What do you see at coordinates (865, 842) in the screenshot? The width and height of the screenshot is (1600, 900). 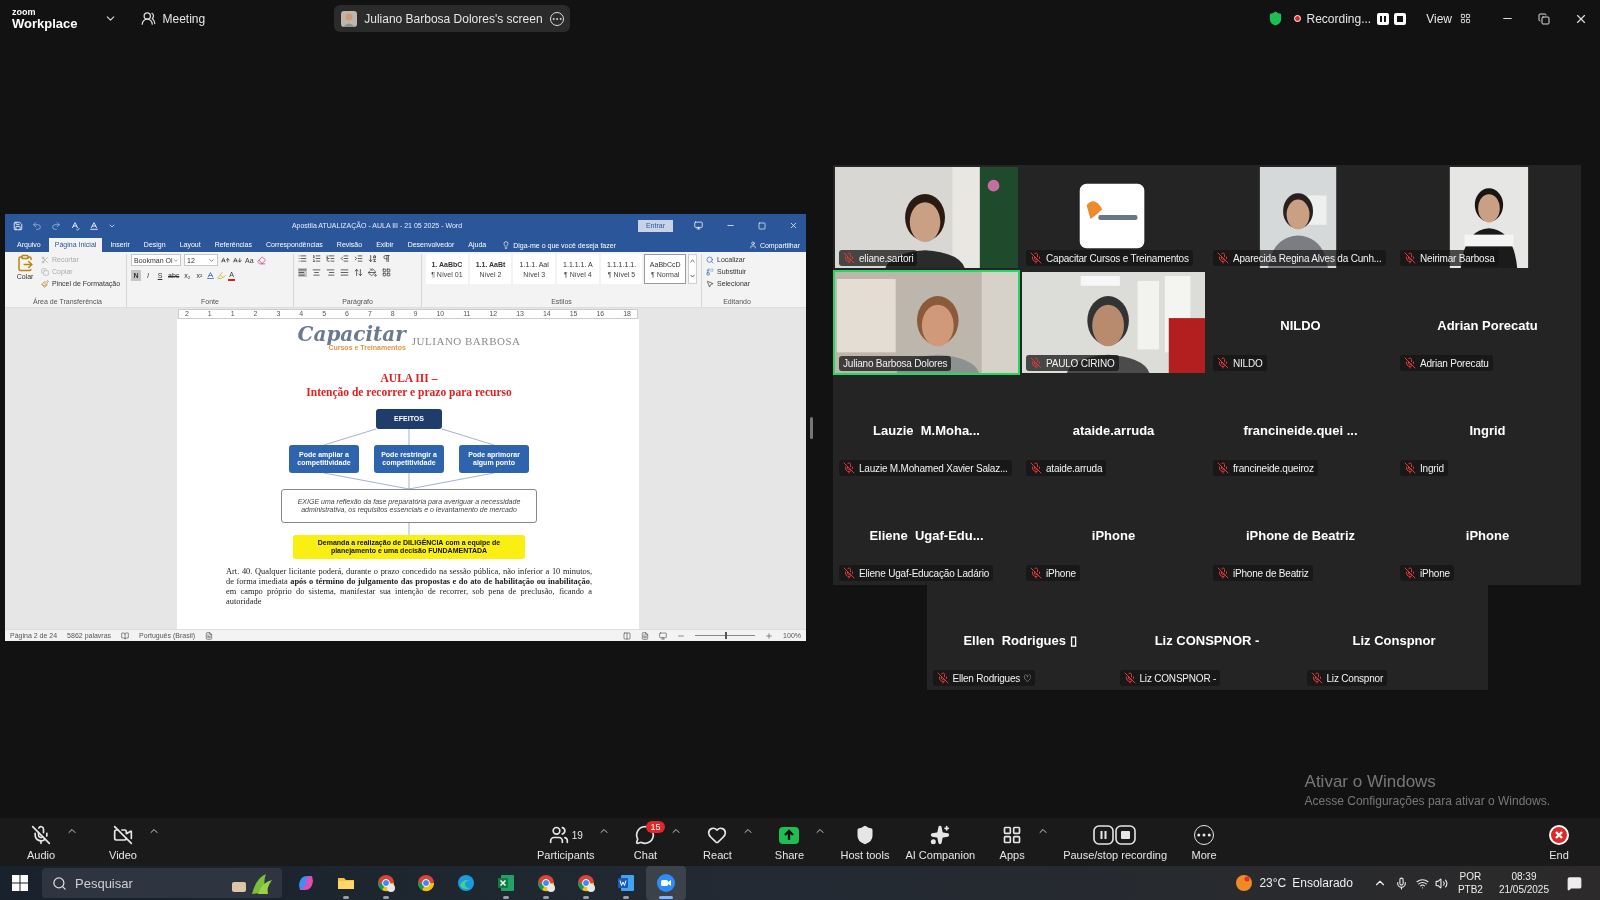 I see `host-button: Host tools` at bounding box center [865, 842].